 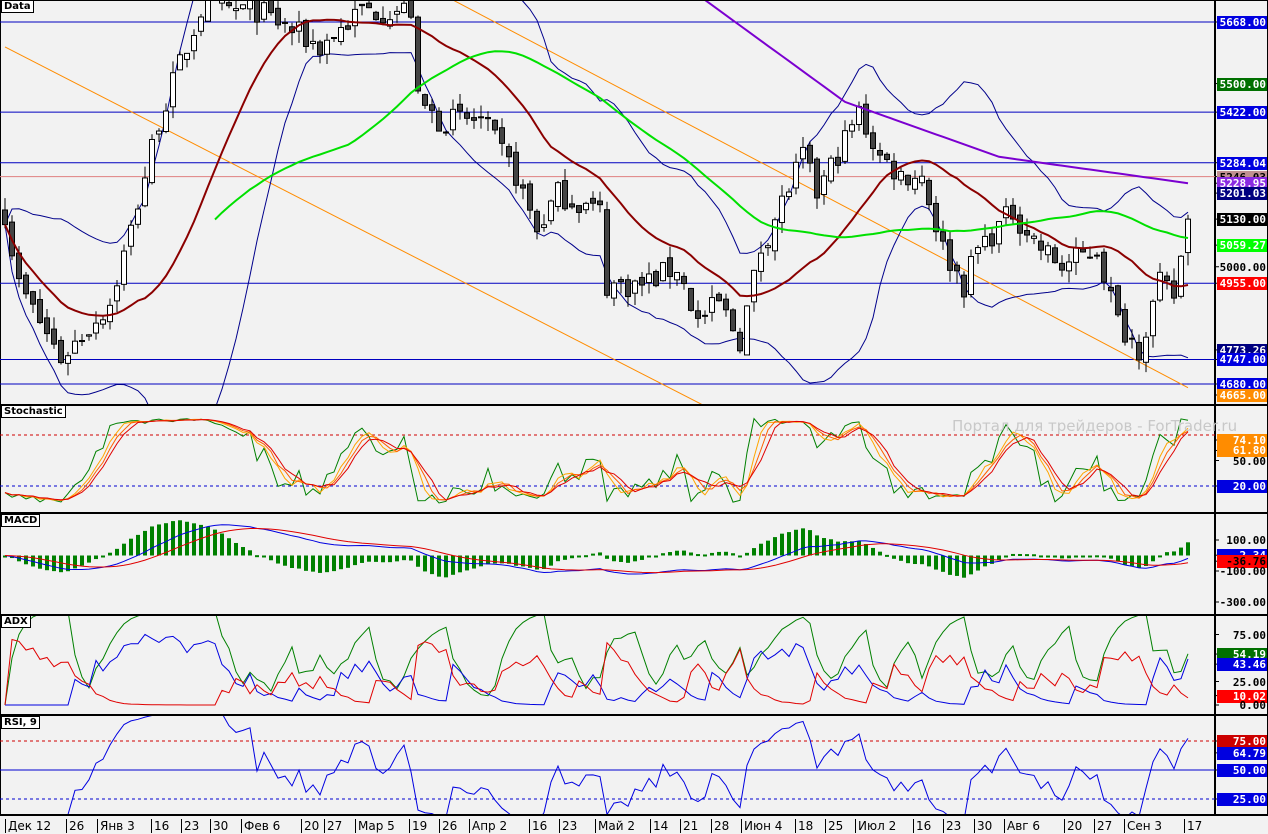 I want to click on rsi-price-label: 25.00, so click(x=1242, y=799).